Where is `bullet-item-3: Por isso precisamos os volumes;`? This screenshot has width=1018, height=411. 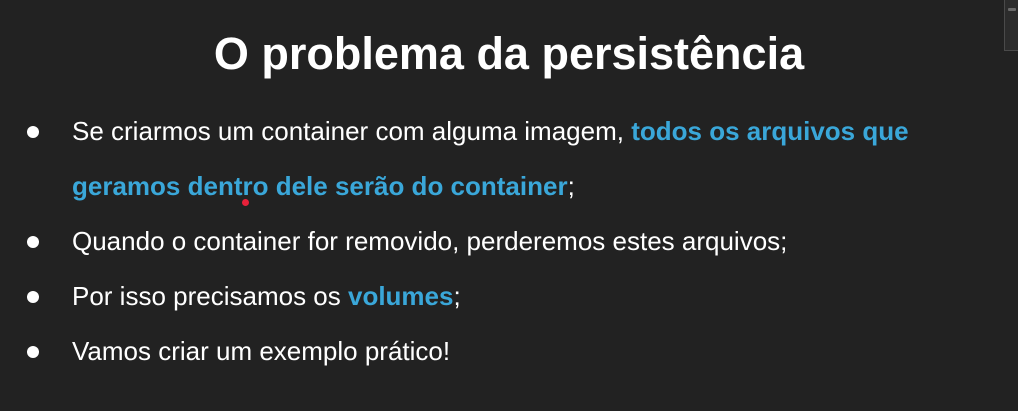
bullet-item-3: Por isso precisamos os volumes; is located at coordinates (509, 296).